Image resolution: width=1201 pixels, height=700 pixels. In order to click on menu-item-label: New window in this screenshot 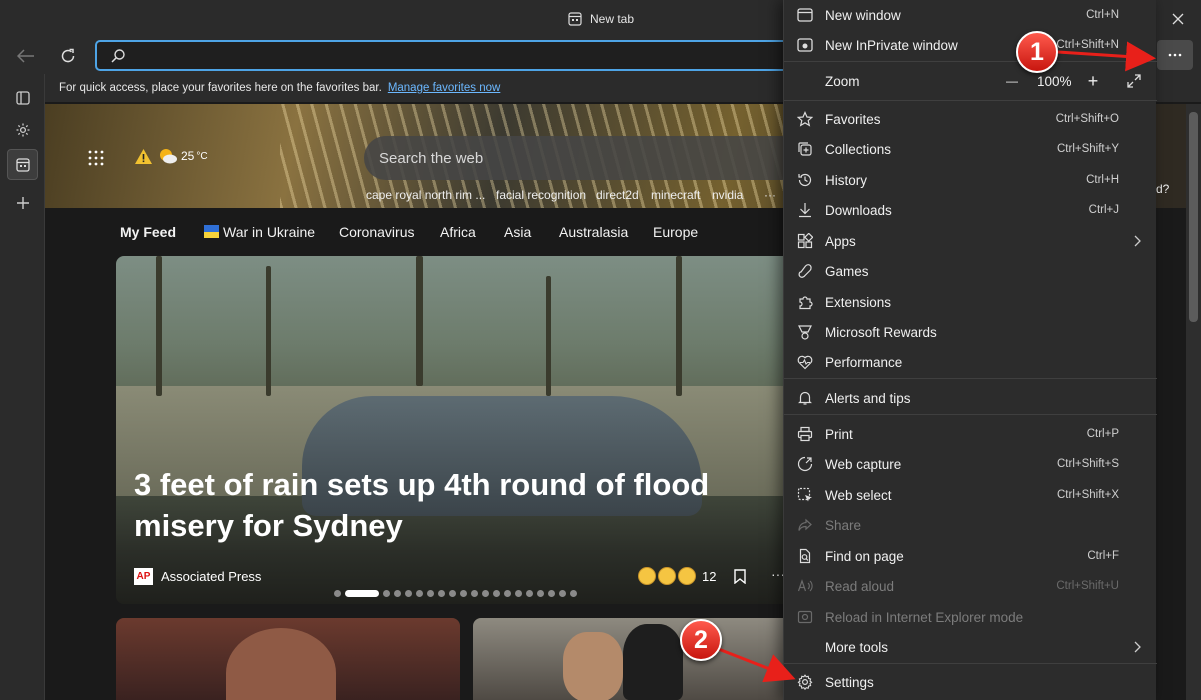, I will do `click(863, 15)`.